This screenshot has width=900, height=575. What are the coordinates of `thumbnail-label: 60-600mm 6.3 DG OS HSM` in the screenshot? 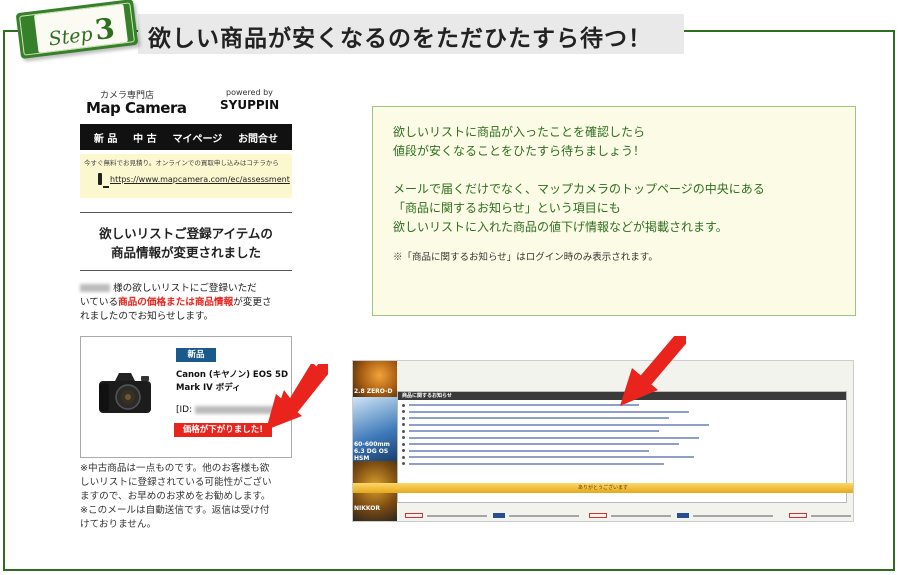 It's located at (372, 451).